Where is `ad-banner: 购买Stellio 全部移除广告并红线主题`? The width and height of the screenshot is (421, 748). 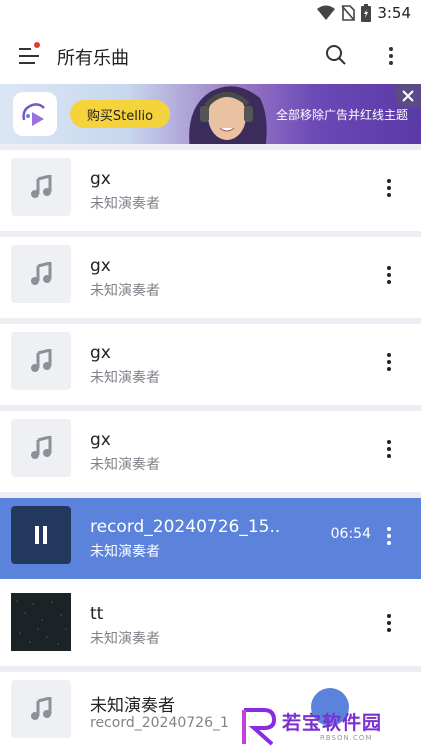 ad-banner: 购买Stellio 全部移除广告并红线主题 is located at coordinates (210, 114).